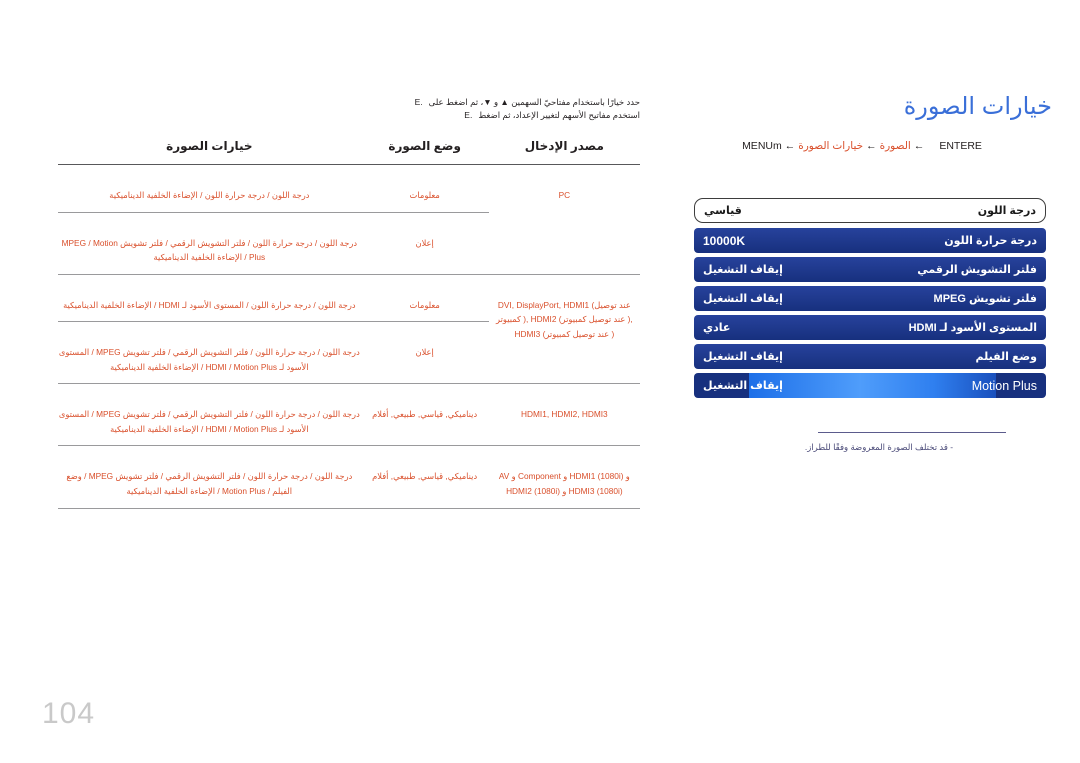 Image resolution: width=1080 pixels, height=763 pixels. I want to click on osd-menu-item-film-mode: وضع الفيلم إيقاف التشغيل, so click(870, 356).